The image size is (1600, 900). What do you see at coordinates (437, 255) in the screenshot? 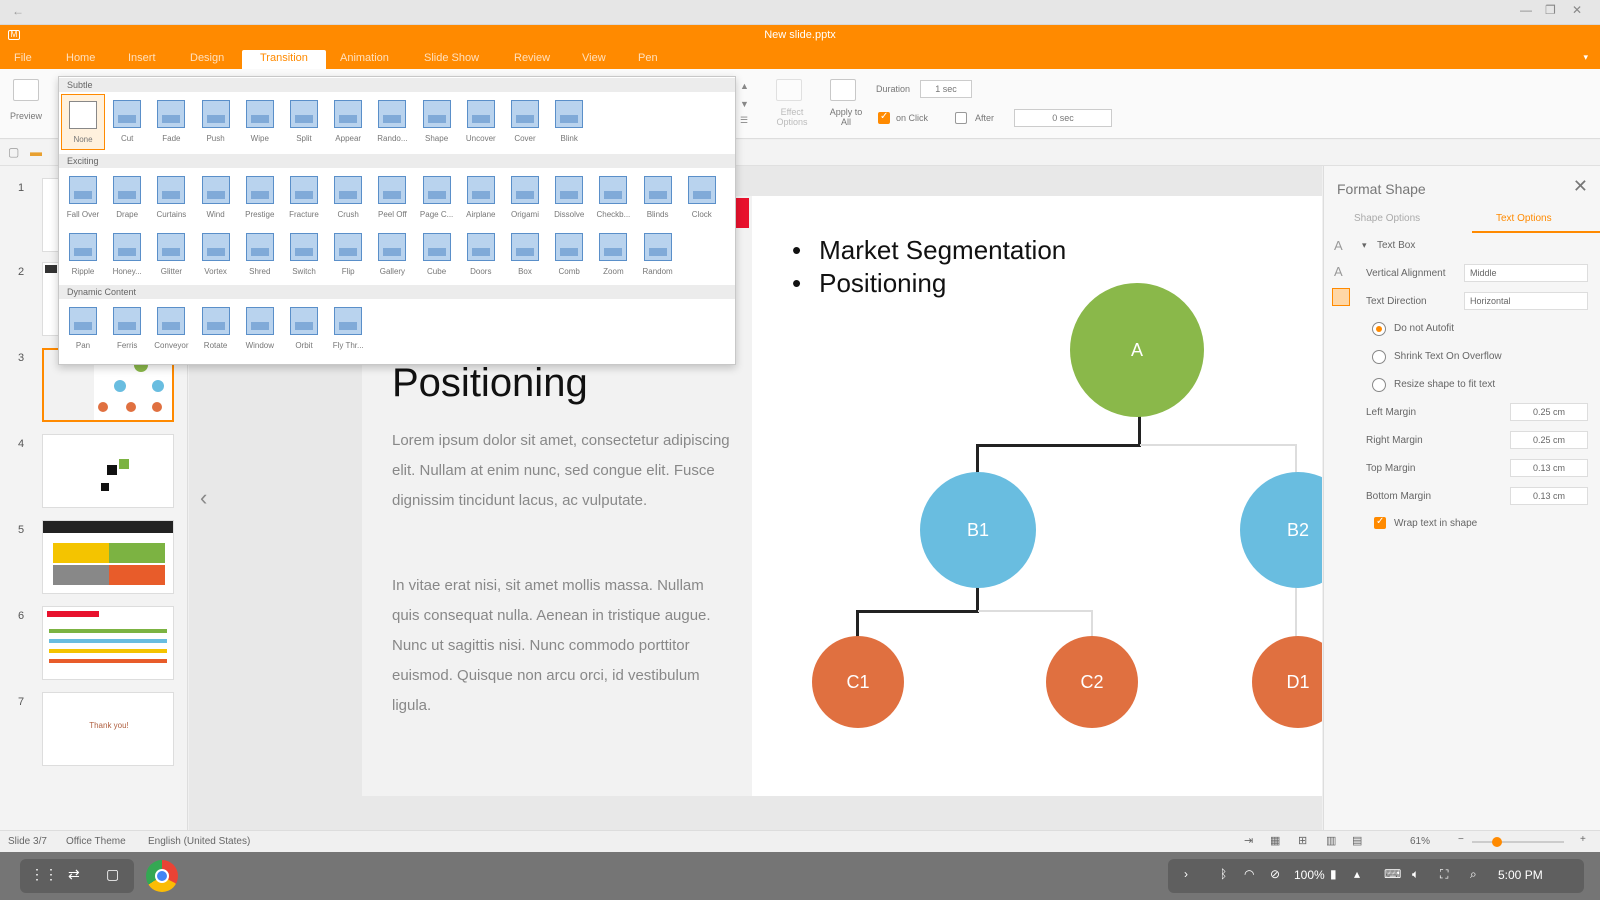
I see `transition-option: Cube` at bounding box center [437, 255].